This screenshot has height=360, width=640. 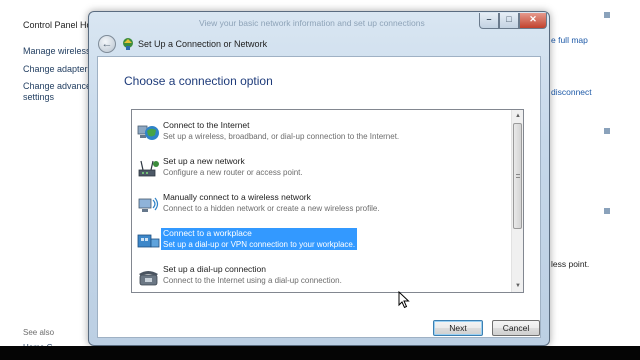 I want to click on page-heading: Choose a connection option, so click(x=198, y=81).